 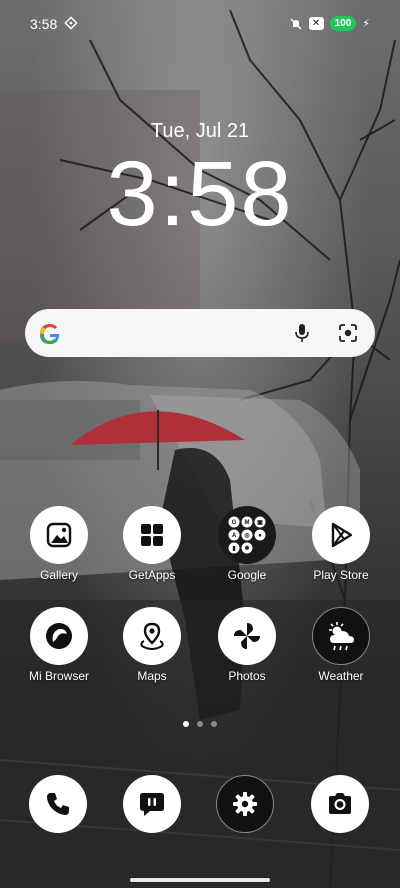 I want to click on camera-icon, so click(x=340, y=803).